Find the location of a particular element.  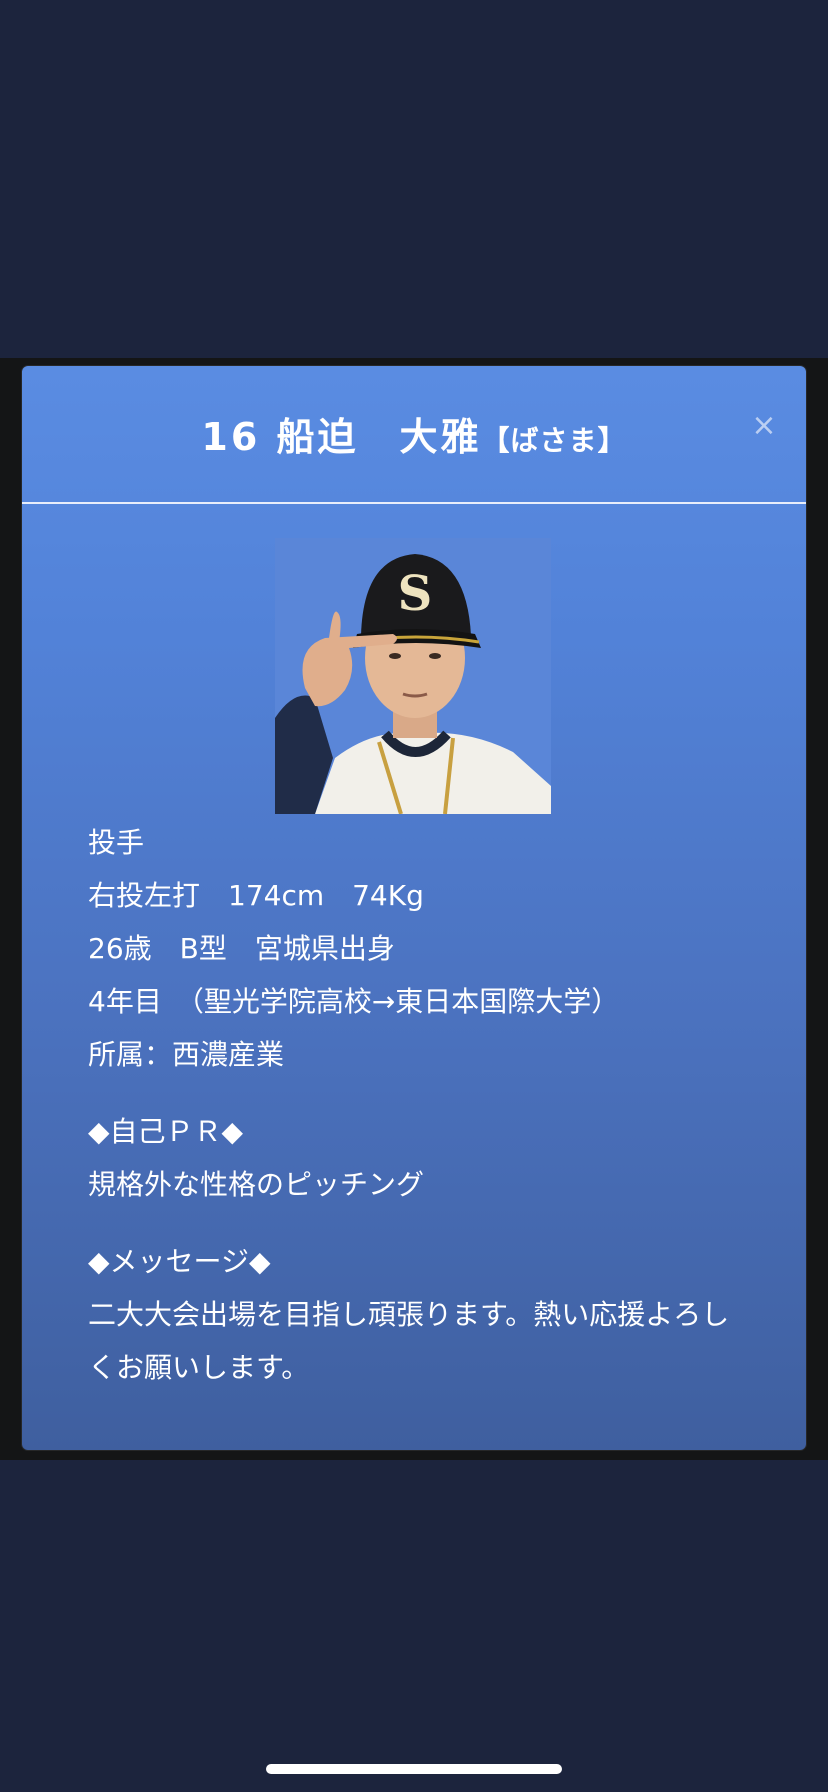

message-text: 二大大会出場を目指し頑張ります。熱い応援よろしくお願いします。 is located at coordinates (409, 1341).